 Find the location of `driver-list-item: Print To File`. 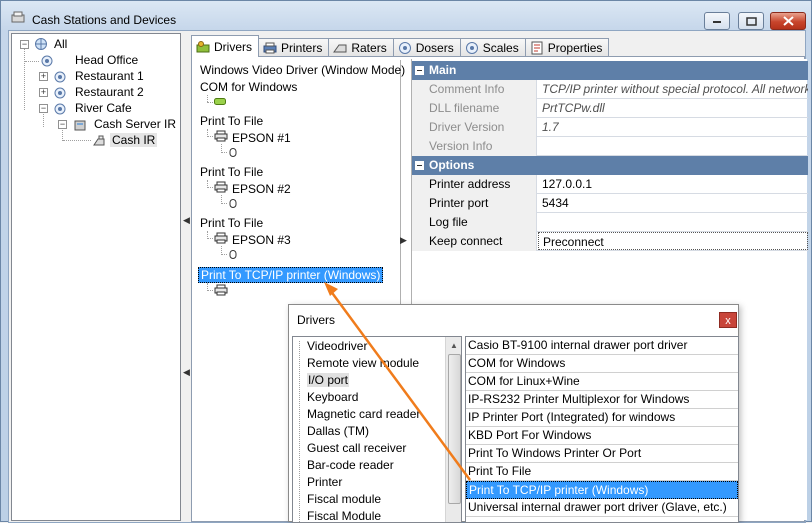

driver-list-item: Print To File is located at coordinates (602, 472).